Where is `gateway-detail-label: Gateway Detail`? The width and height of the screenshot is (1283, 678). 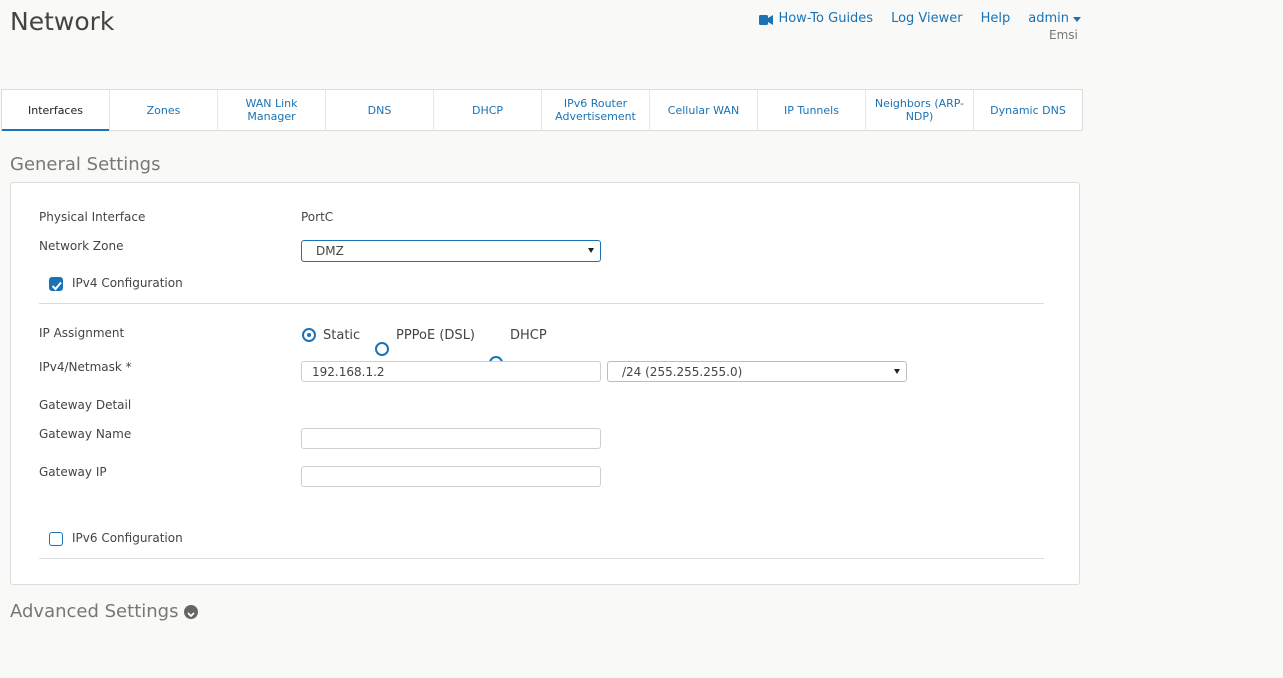
gateway-detail-label: Gateway Detail is located at coordinates (85, 405).